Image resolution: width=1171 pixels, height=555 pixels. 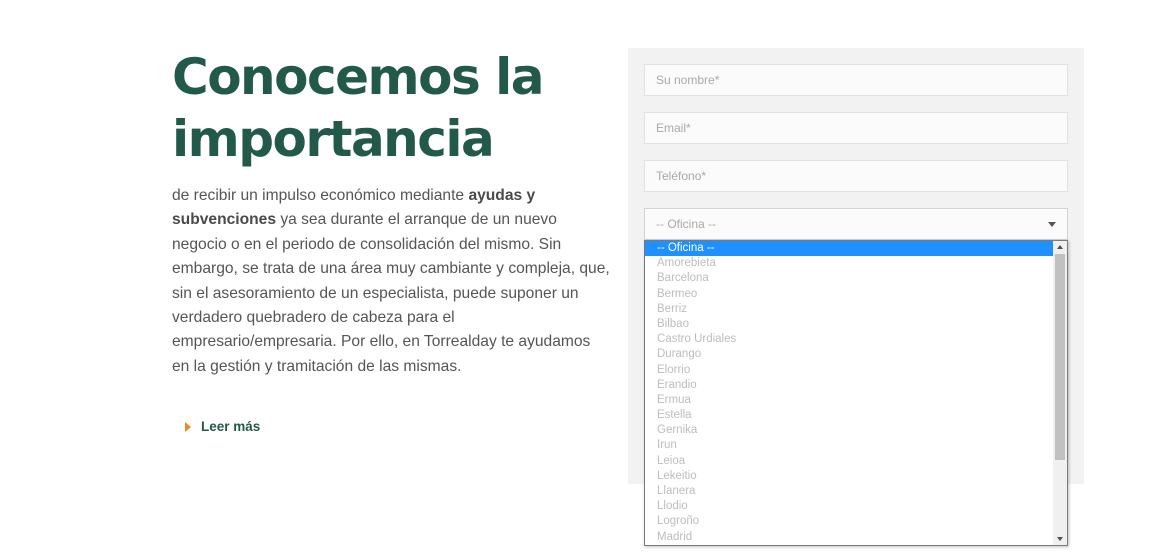 I want to click on office-option: Bilbao, so click(x=849, y=324).